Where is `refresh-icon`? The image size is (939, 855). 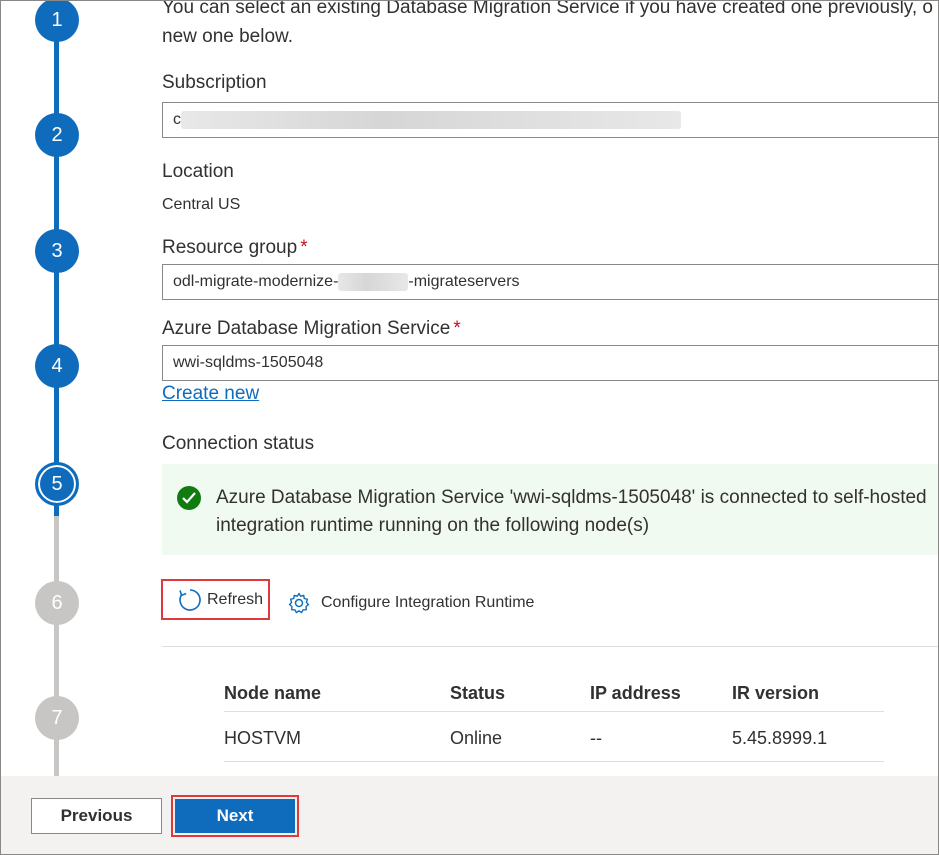 refresh-icon is located at coordinates (190, 599).